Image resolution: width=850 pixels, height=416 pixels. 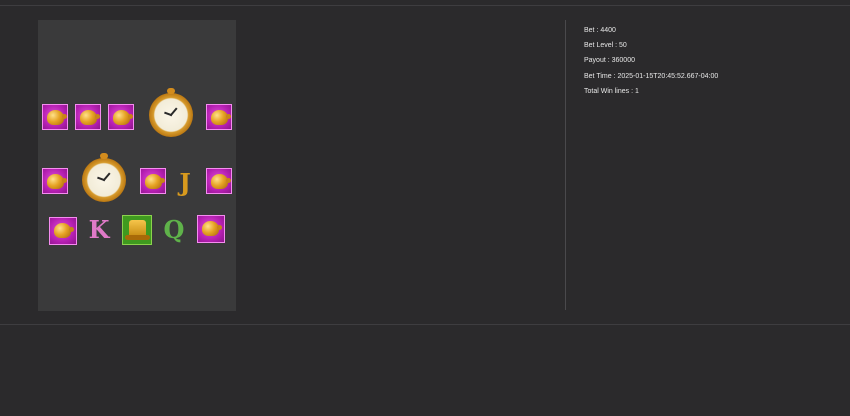 What do you see at coordinates (137, 237) in the screenshot?
I see `hat-brim-icon` at bounding box center [137, 237].